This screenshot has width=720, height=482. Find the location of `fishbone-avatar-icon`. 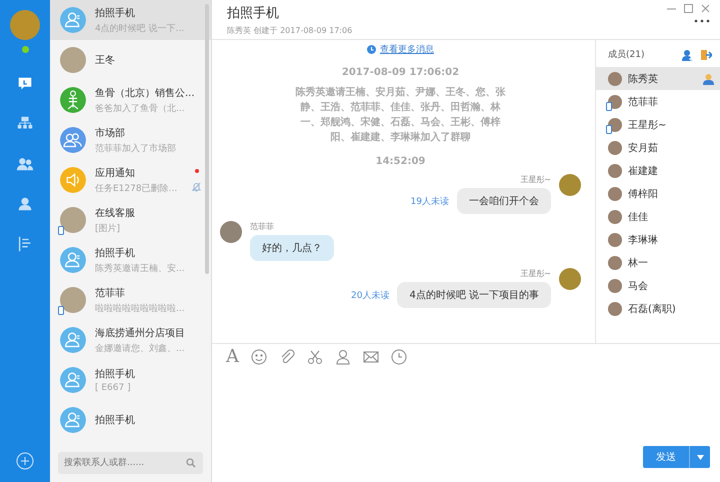

fishbone-avatar-icon is located at coordinates (73, 100).